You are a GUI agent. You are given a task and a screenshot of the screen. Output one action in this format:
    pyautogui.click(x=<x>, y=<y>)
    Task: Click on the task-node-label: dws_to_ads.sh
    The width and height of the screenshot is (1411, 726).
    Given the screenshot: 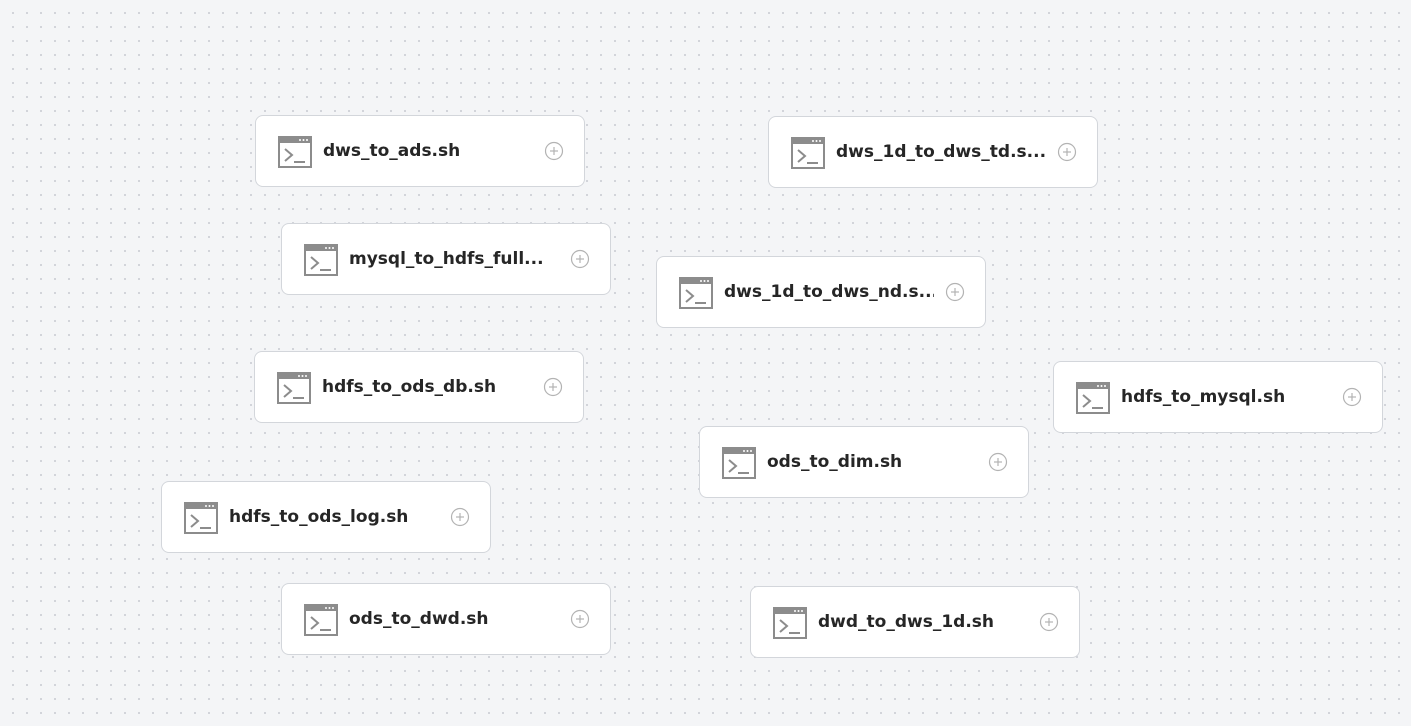 What is the action you would take?
    pyautogui.click(x=392, y=151)
    